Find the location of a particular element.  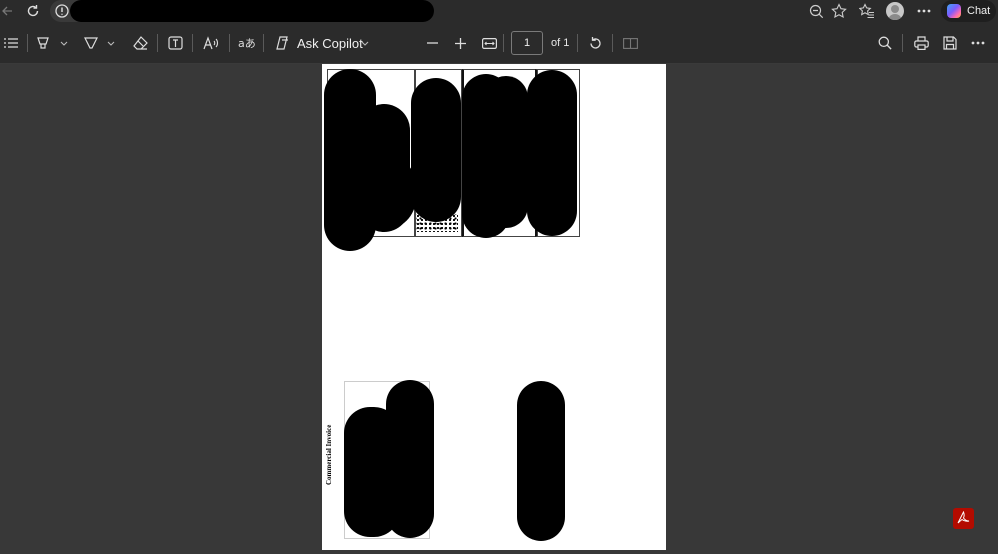

document-vertical-label: Commercial Invoice is located at coordinates (329, 454).